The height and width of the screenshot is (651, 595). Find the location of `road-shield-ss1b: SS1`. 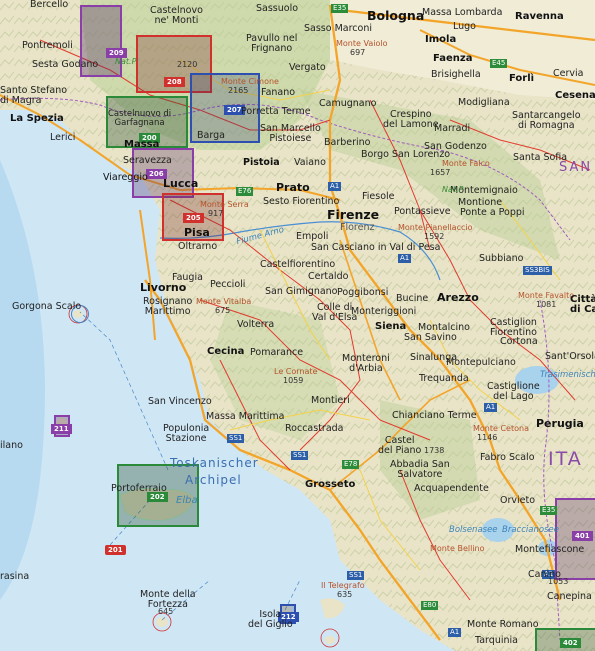

road-shield-ss1b: SS1 is located at coordinates (300, 455).